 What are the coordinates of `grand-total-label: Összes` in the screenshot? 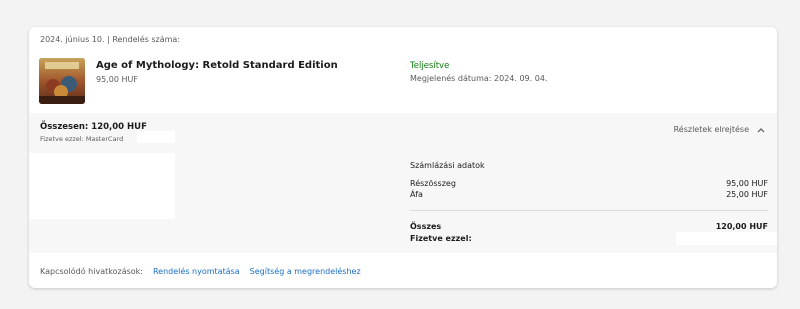 It's located at (426, 226).